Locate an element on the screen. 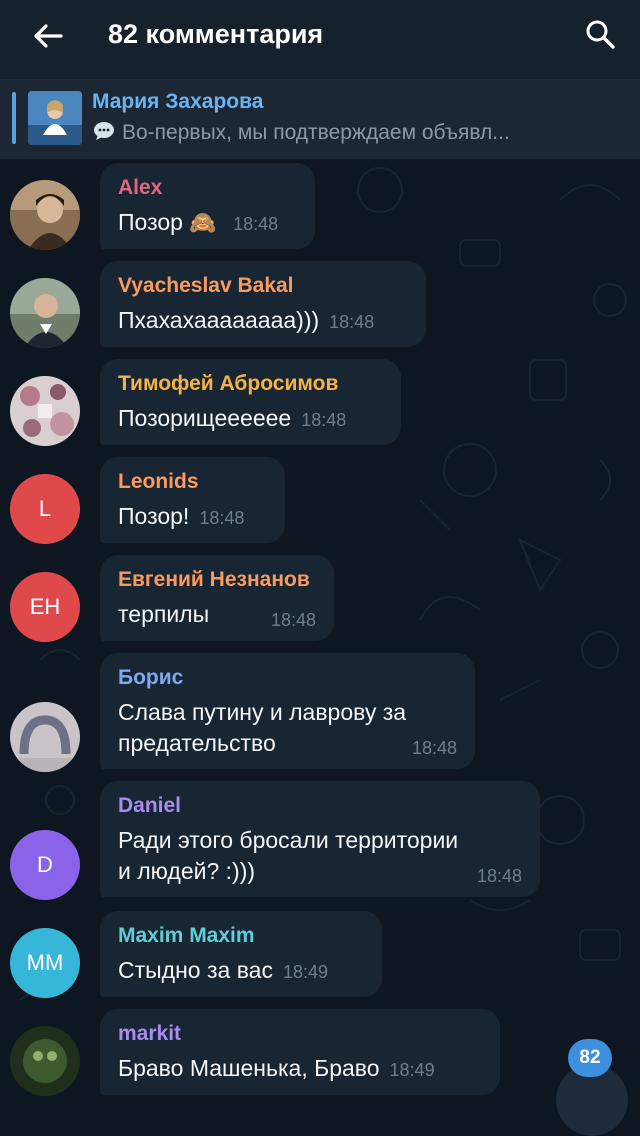  message-bubble: Тимофей Абросимов Позорищееееее 18:48 is located at coordinates (250, 402).